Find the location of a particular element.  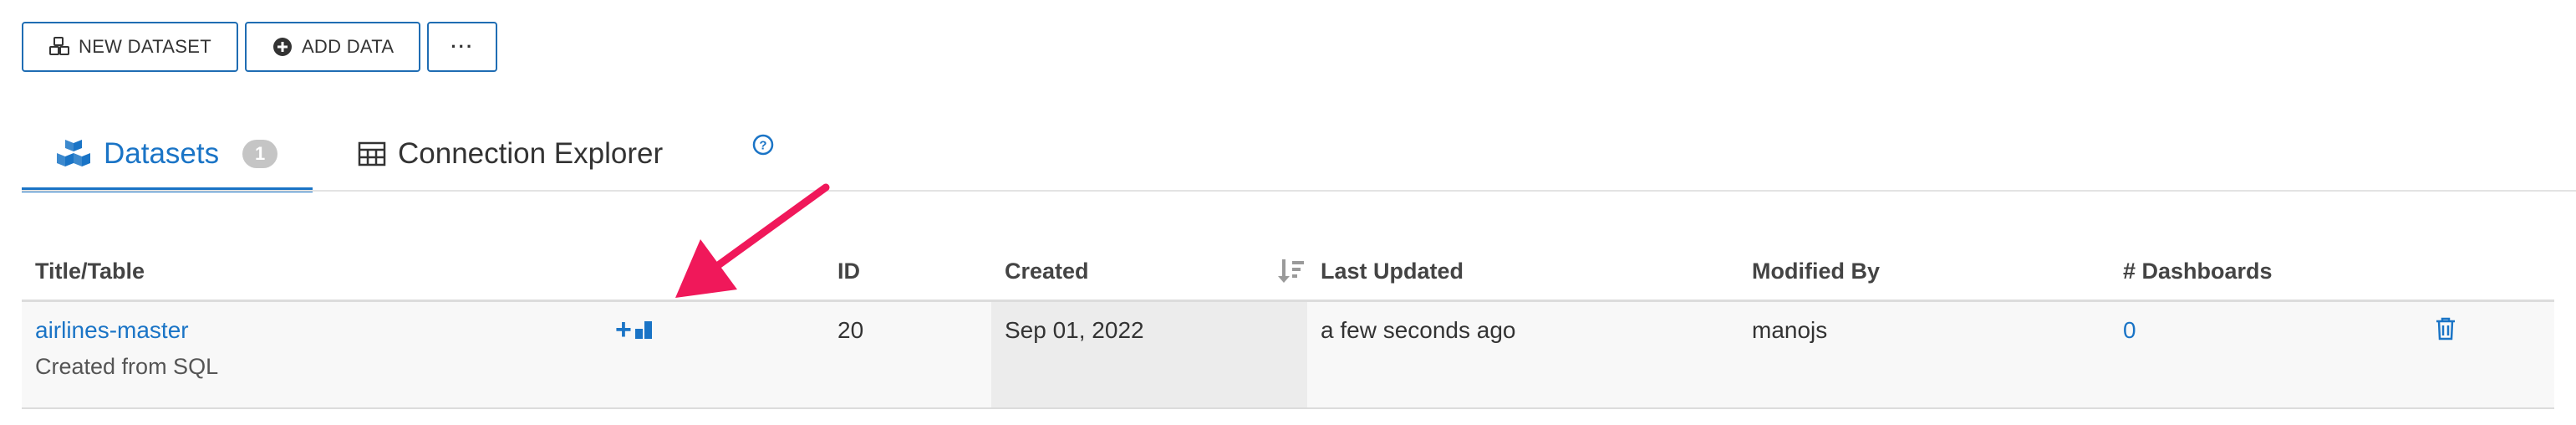

add-data-button: ADD DATA is located at coordinates (332, 47).